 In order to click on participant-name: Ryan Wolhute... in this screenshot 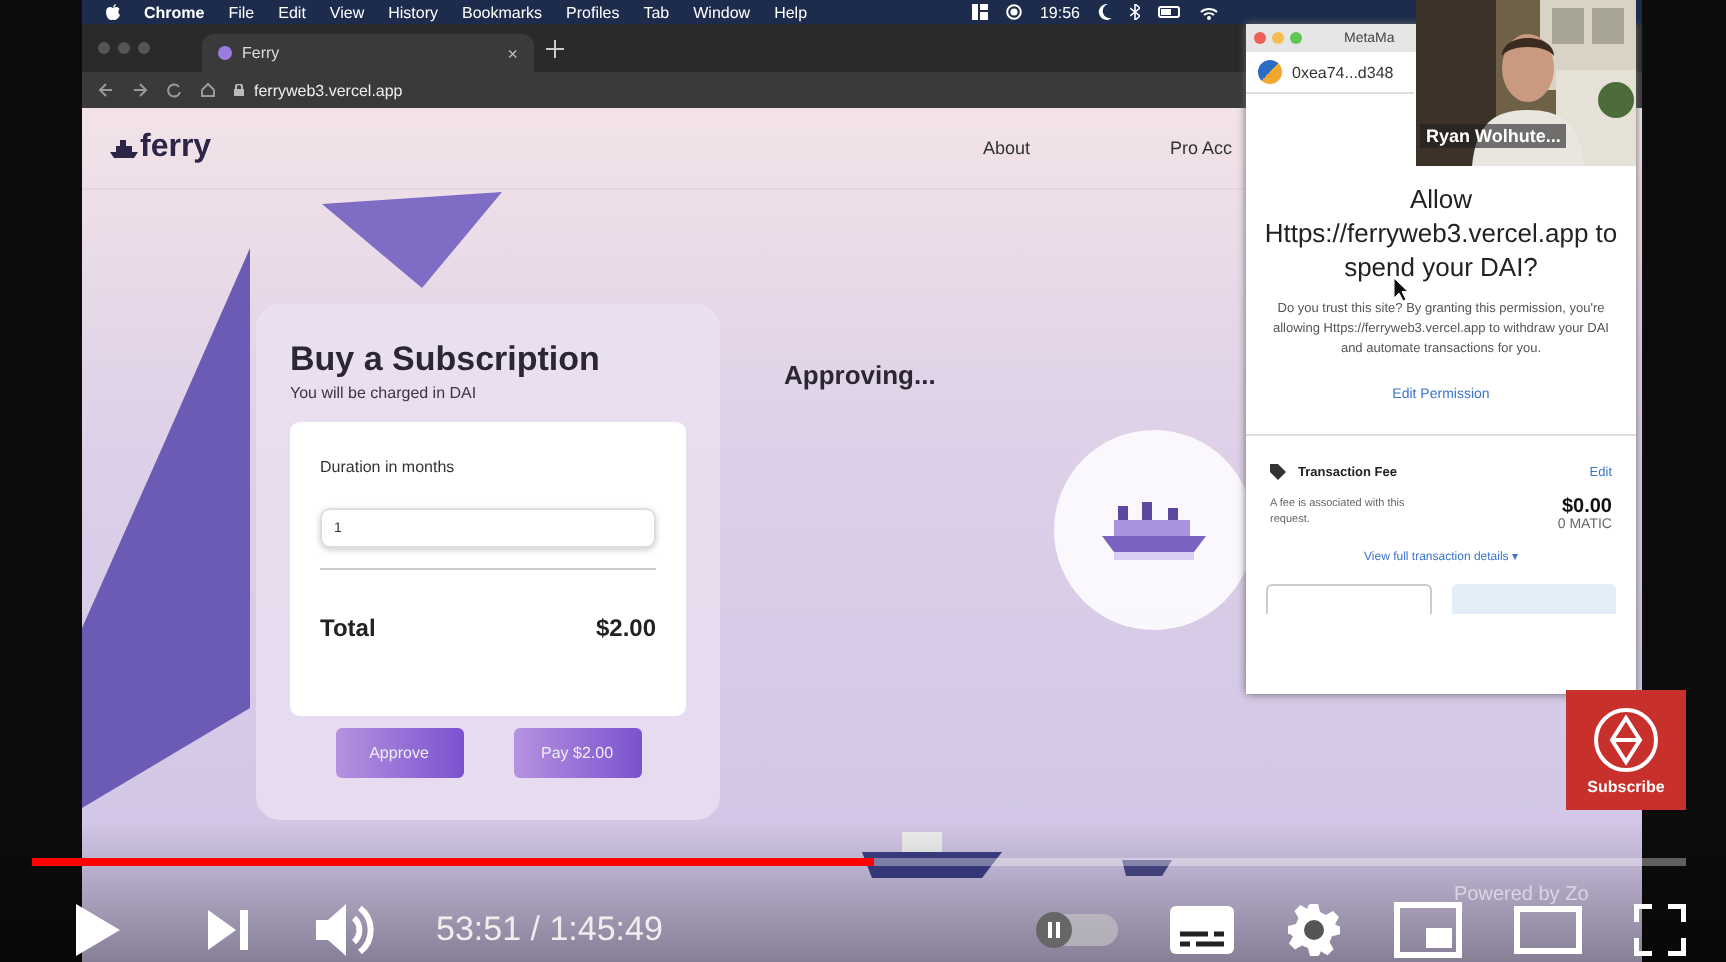, I will do `click(1493, 136)`.